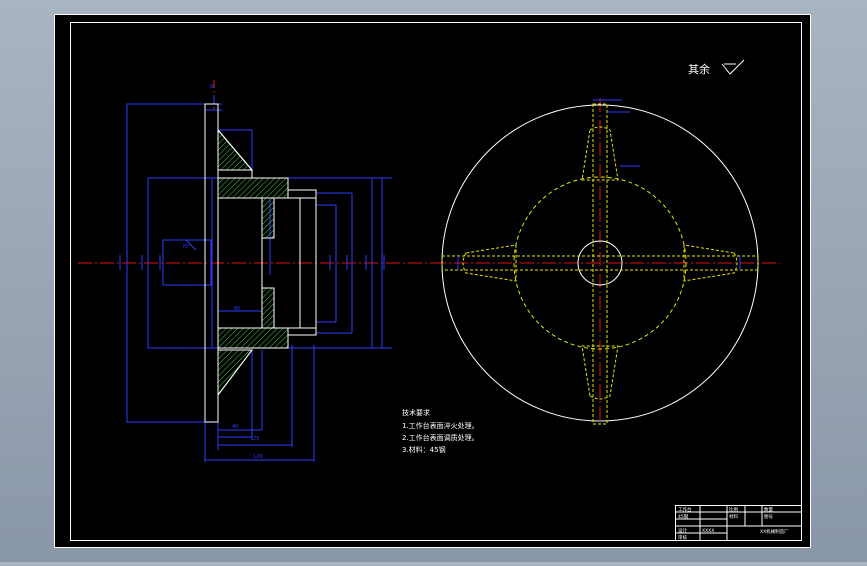  I want to click on svg-text: Ø, so click(212, 86).